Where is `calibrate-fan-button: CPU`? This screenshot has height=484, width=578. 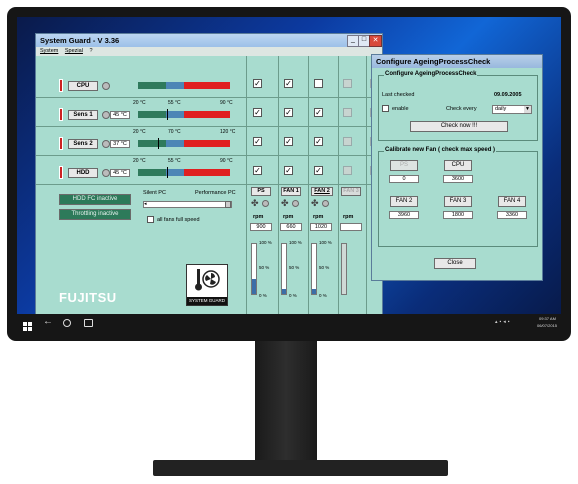
calibrate-fan-button: CPU is located at coordinates (458, 165).